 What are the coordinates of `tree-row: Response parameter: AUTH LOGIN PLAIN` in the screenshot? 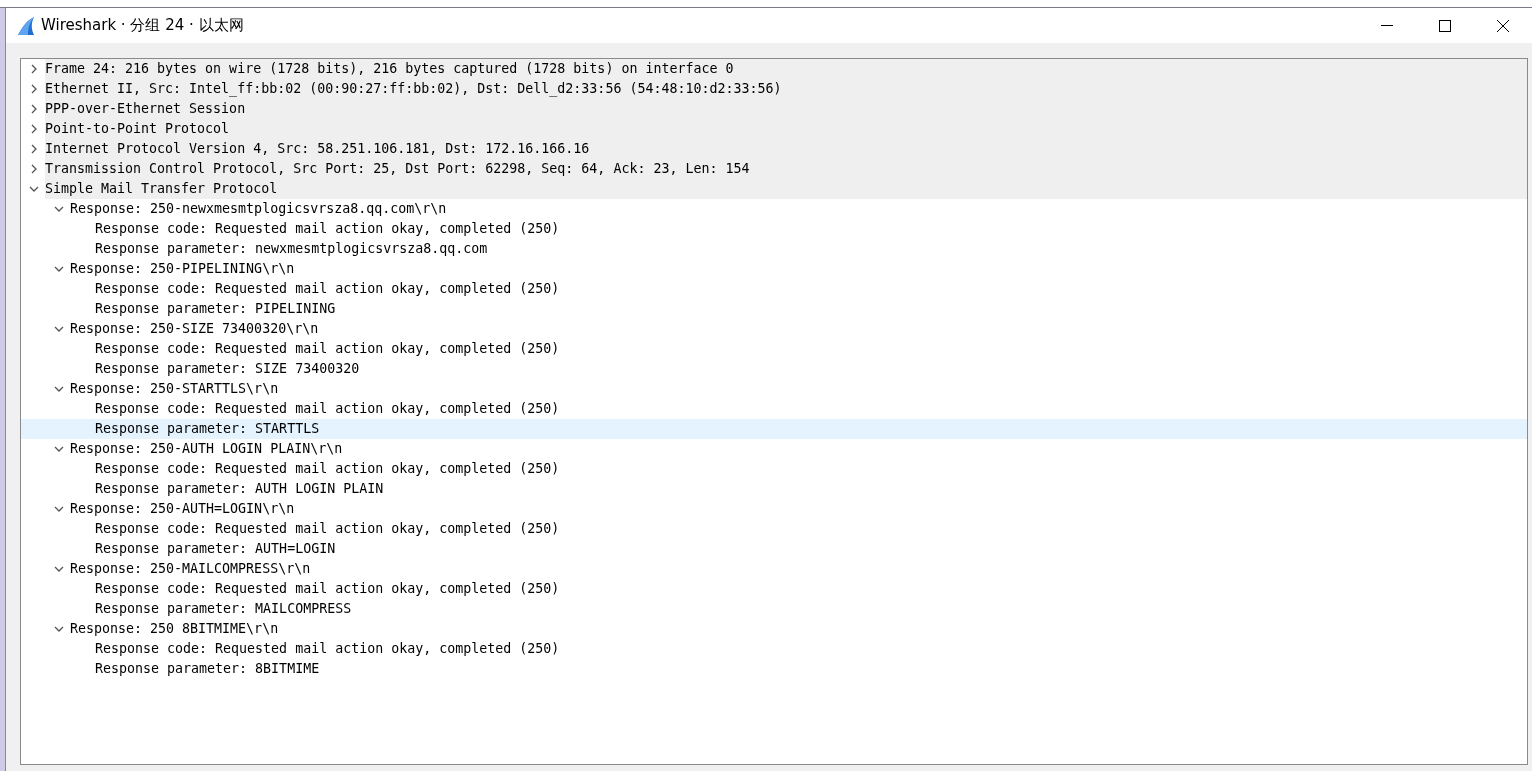 It's located at (774, 489).